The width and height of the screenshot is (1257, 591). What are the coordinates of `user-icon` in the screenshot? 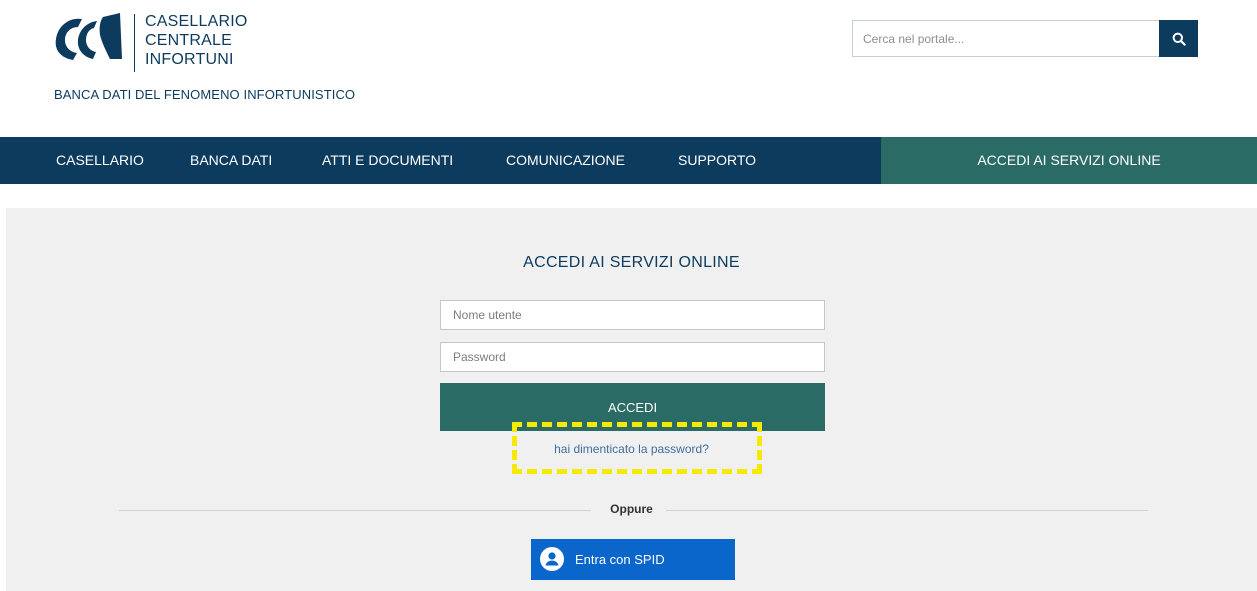 It's located at (552, 559).